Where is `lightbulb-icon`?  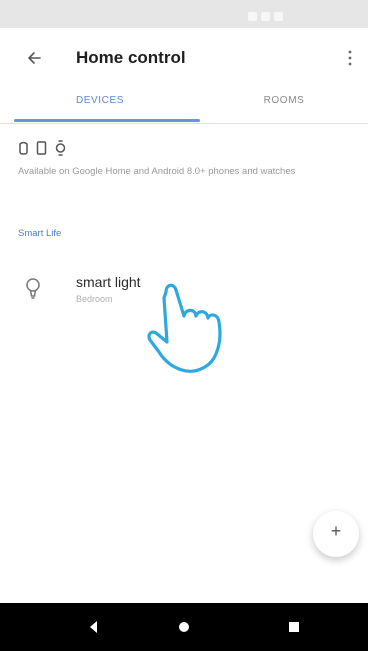
lightbulb-icon is located at coordinates (33, 290).